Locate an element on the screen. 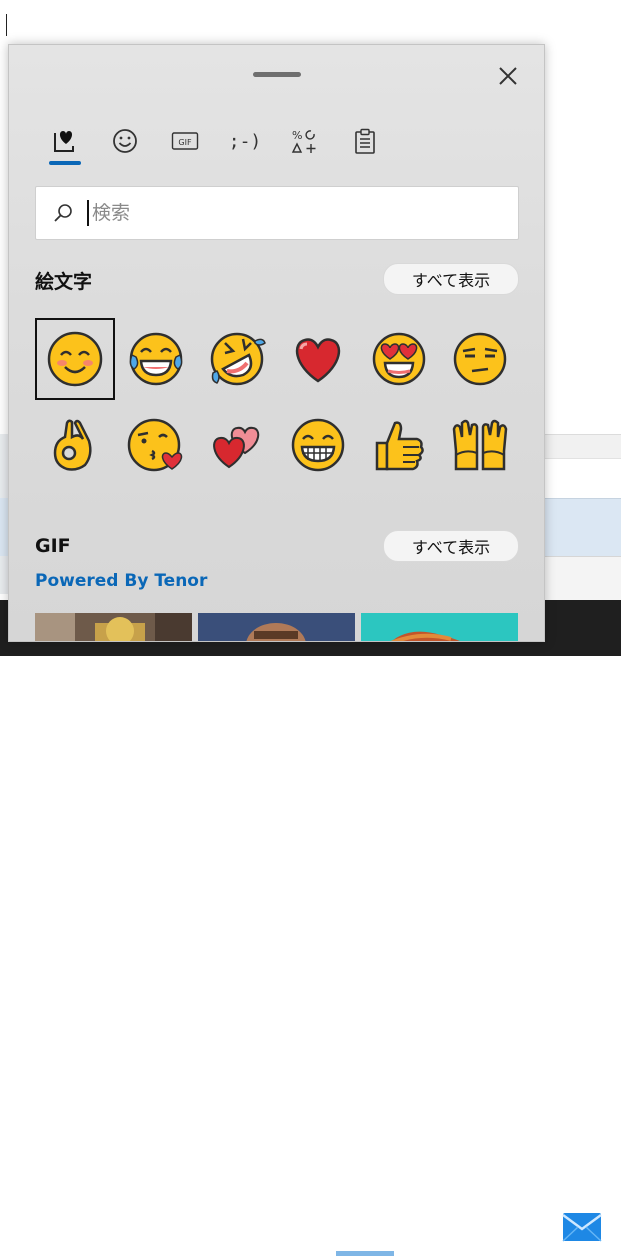  tab-symbols: % is located at coordinates (305, 141).